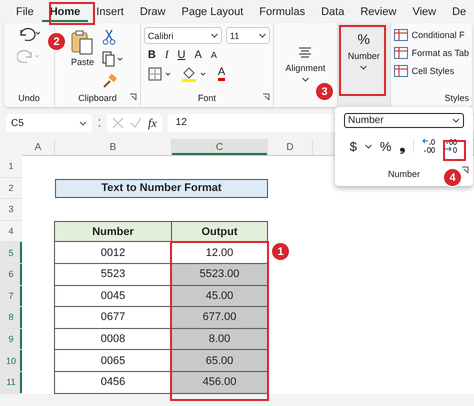 This screenshot has width=474, height=406. What do you see at coordinates (219, 361) in the screenshot?
I see `table-cell: 65.00` at bounding box center [219, 361].